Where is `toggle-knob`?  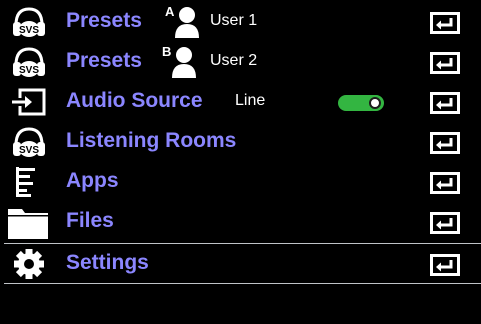 toggle-knob is located at coordinates (375, 103).